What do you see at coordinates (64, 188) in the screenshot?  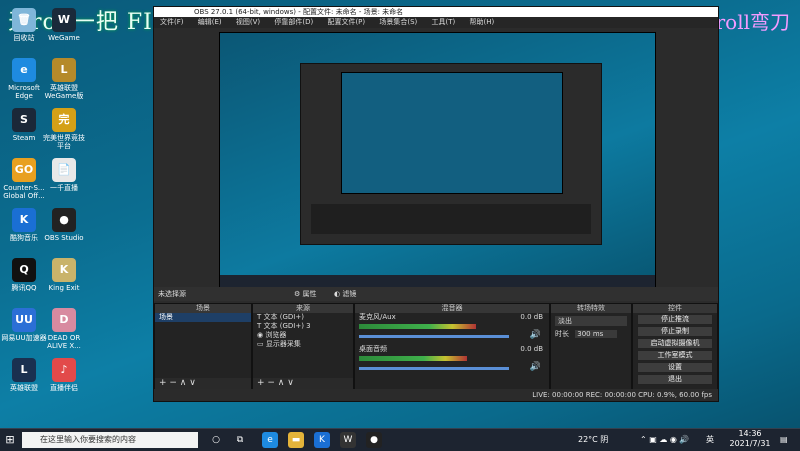 I see `desktop-icon-label: 一千直播` at bounding box center [64, 188].